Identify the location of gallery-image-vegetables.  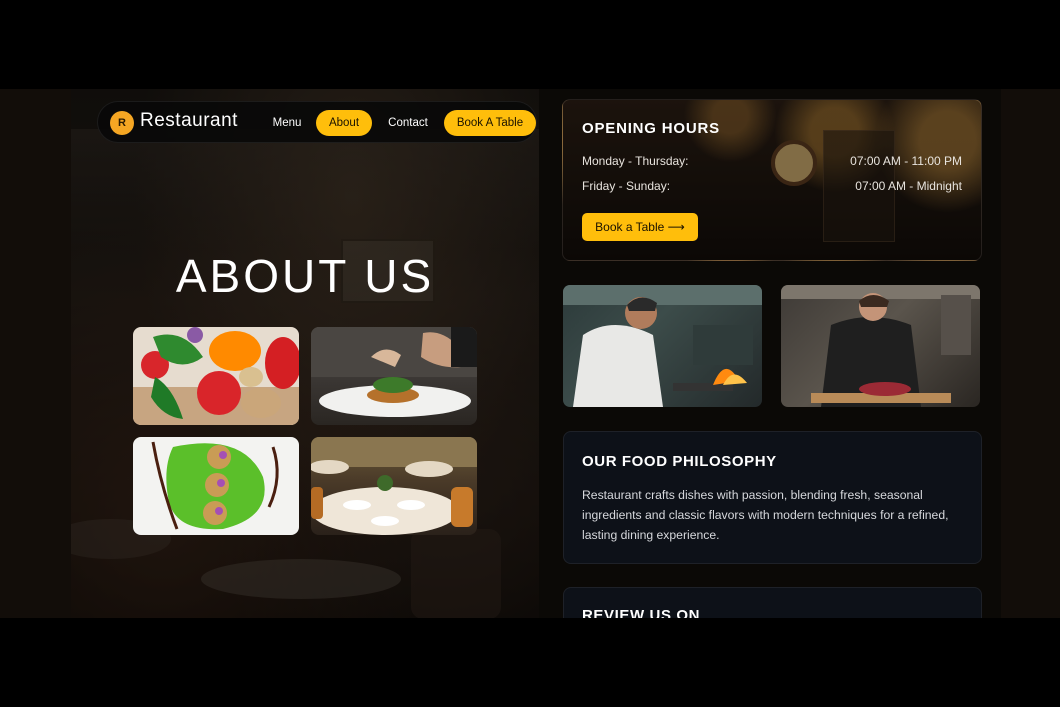
(216, 376).